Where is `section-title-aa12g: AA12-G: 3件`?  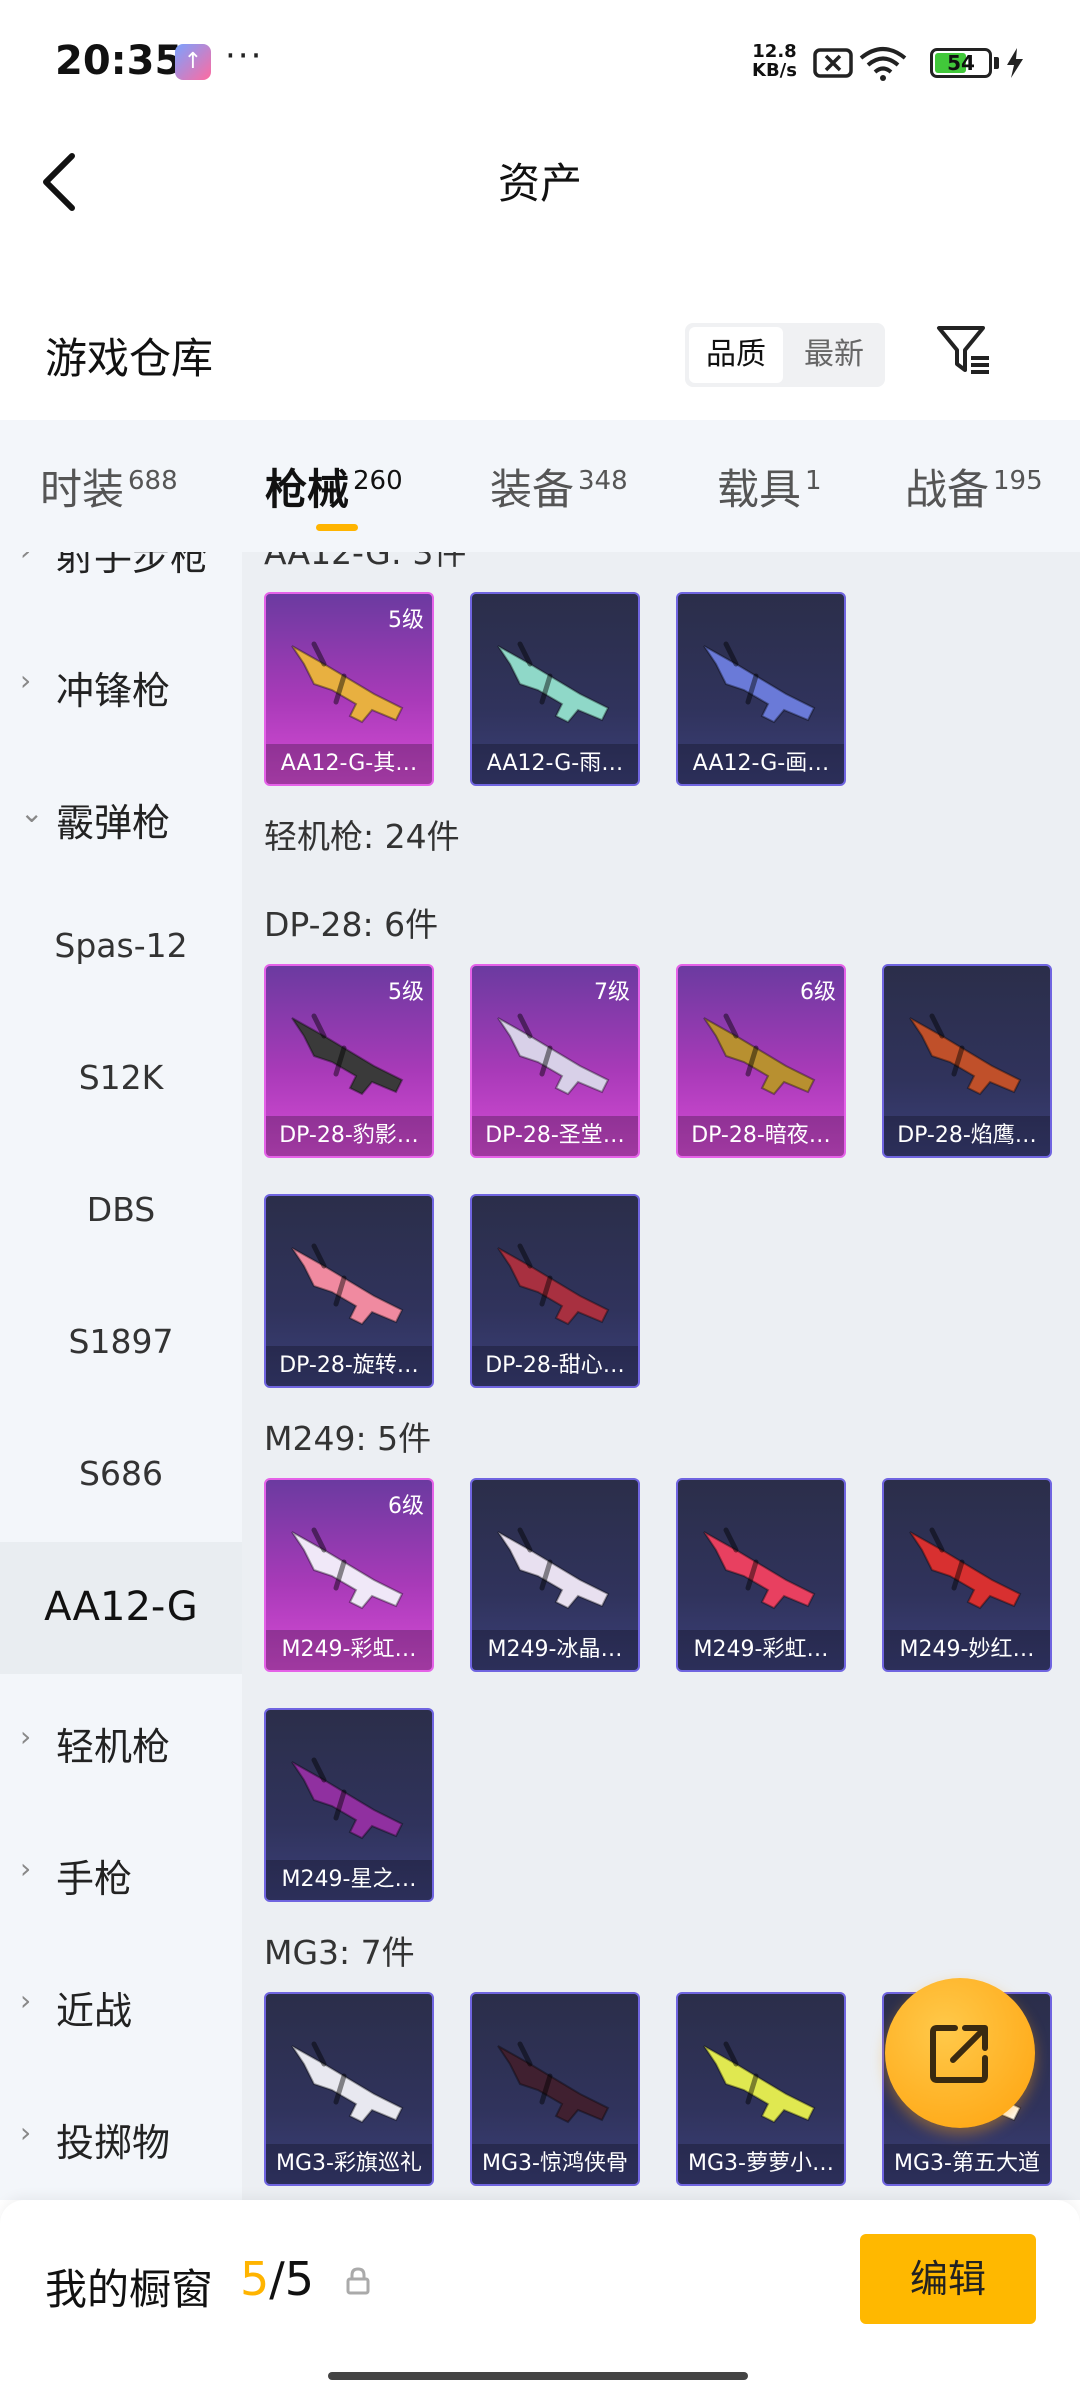
section-title-aa12g: AA12-G: 3件 is located at coordinates (365, 562).